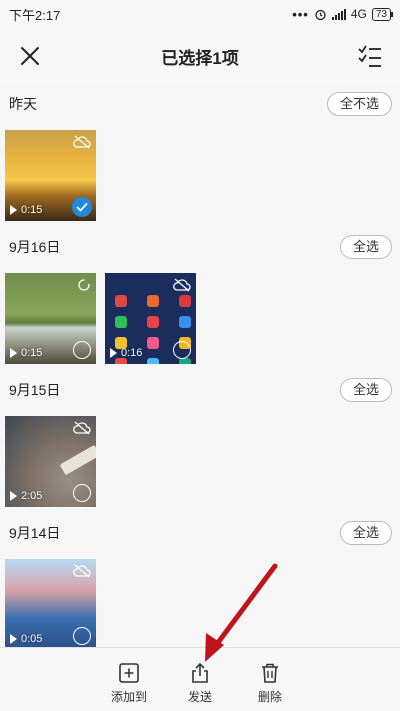  I want to click on signal-icon, so click(338, 14).